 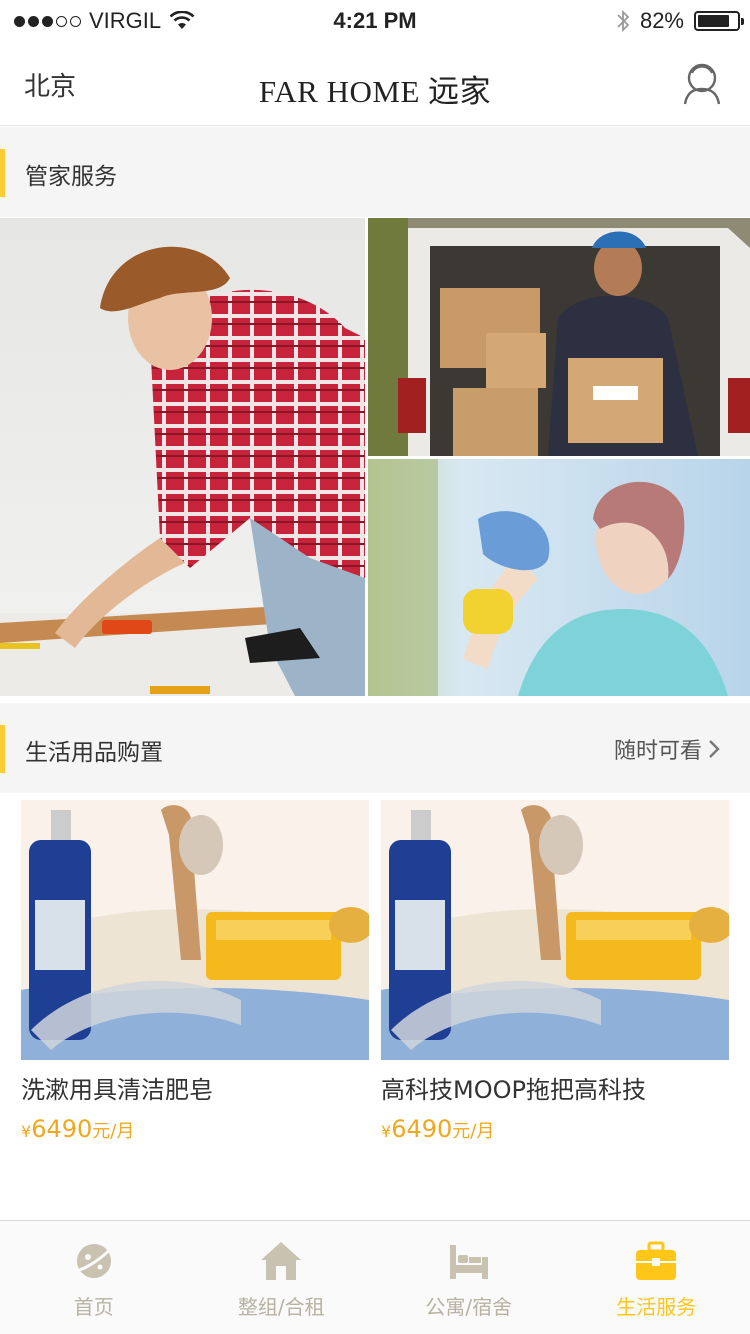 I want to click on life-section-title: 生活用品购置, so click(x=94, y=753).